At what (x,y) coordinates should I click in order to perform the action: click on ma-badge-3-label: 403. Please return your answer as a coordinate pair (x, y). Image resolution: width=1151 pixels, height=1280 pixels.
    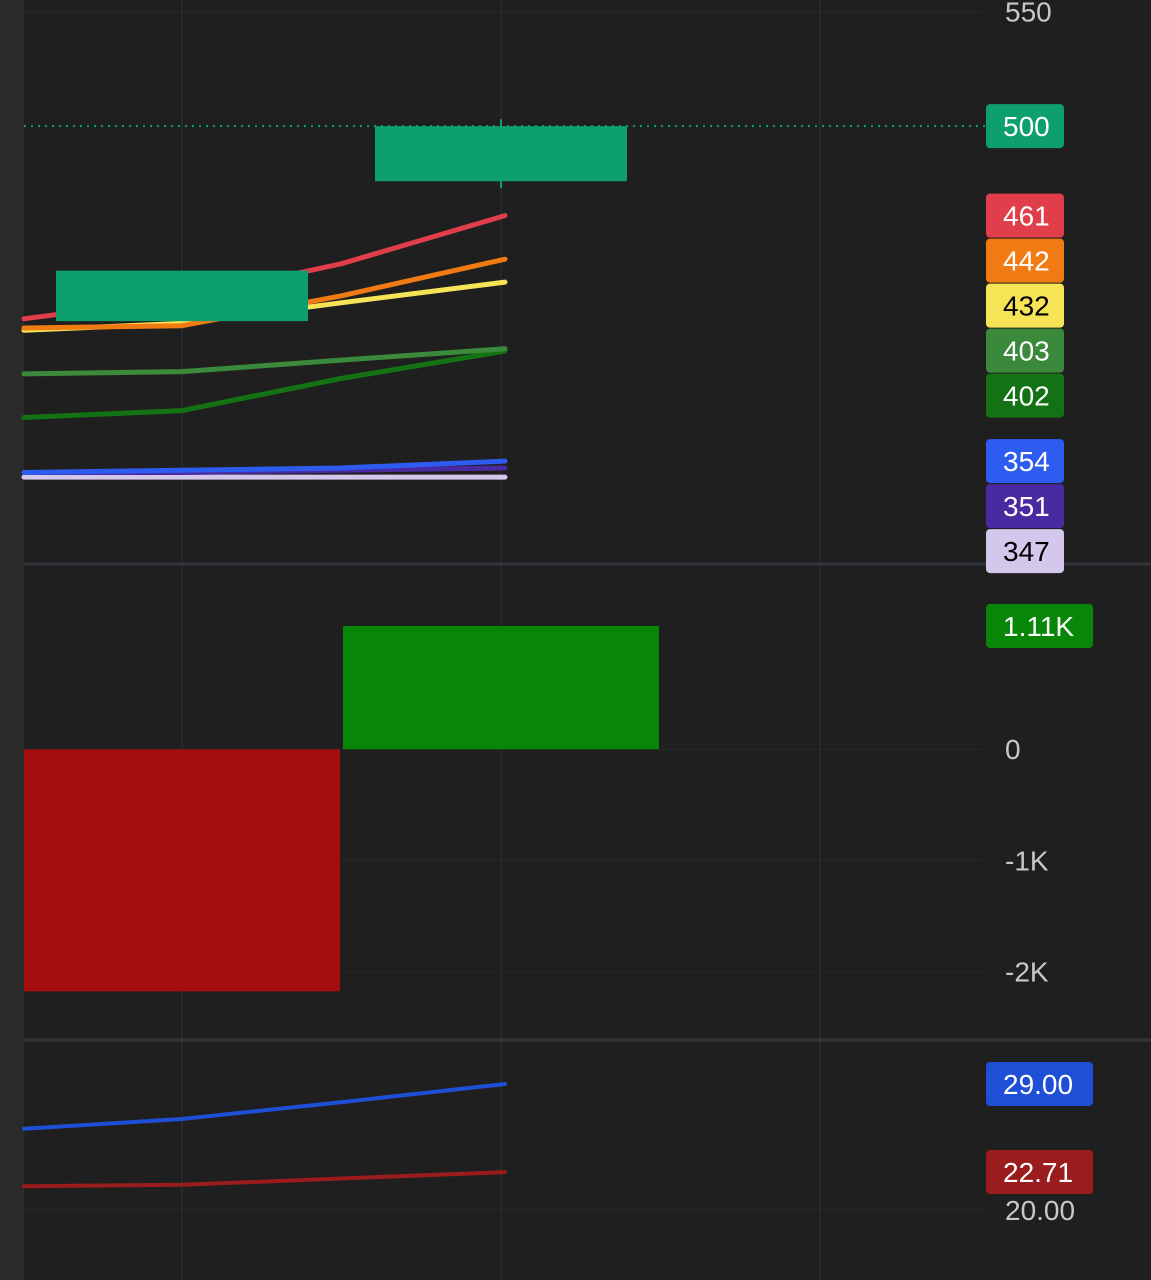
    Looking at the image, I should click on (1026, 351).